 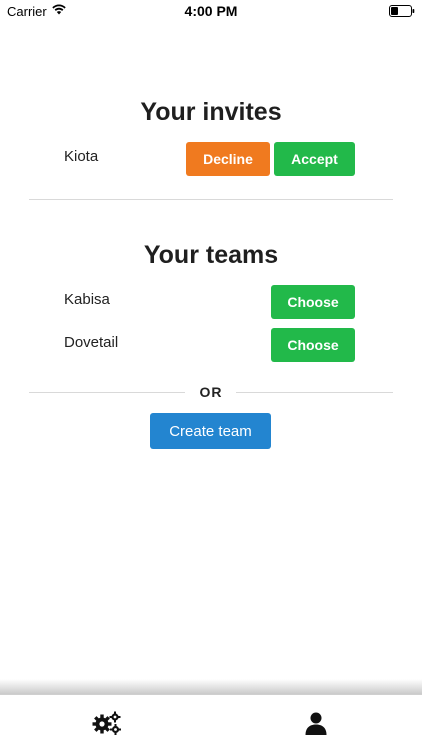 I want to click on team-name: Kabisa, so click(x=87, y=299).